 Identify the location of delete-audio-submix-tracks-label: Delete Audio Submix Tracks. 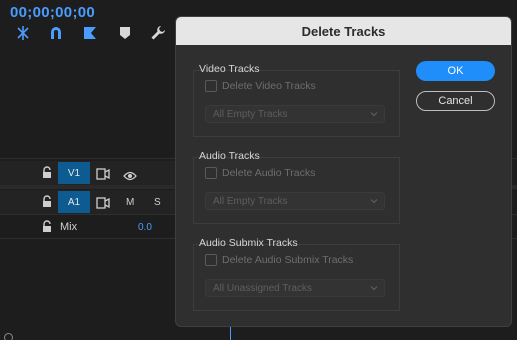
(288, 260).